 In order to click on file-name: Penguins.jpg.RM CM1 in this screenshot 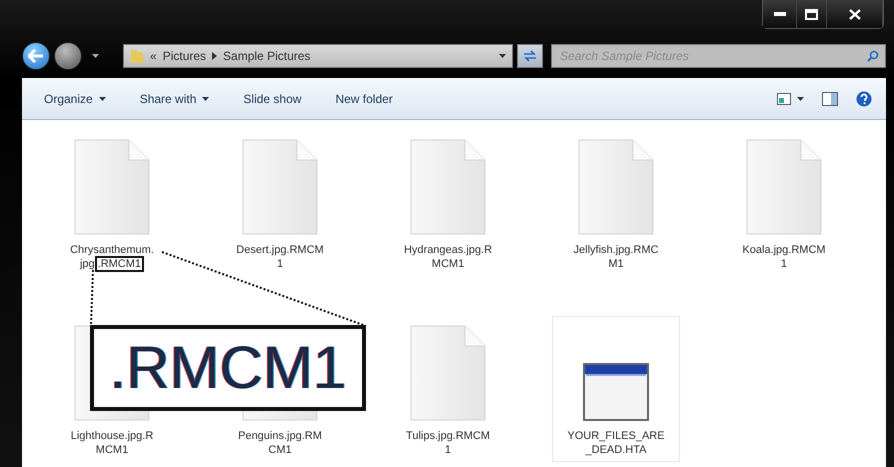, I will do `click(280, 443)`.